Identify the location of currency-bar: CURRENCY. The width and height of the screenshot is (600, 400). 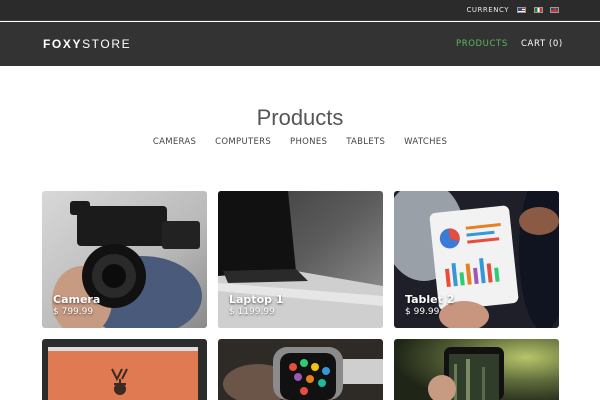
(300, 10).